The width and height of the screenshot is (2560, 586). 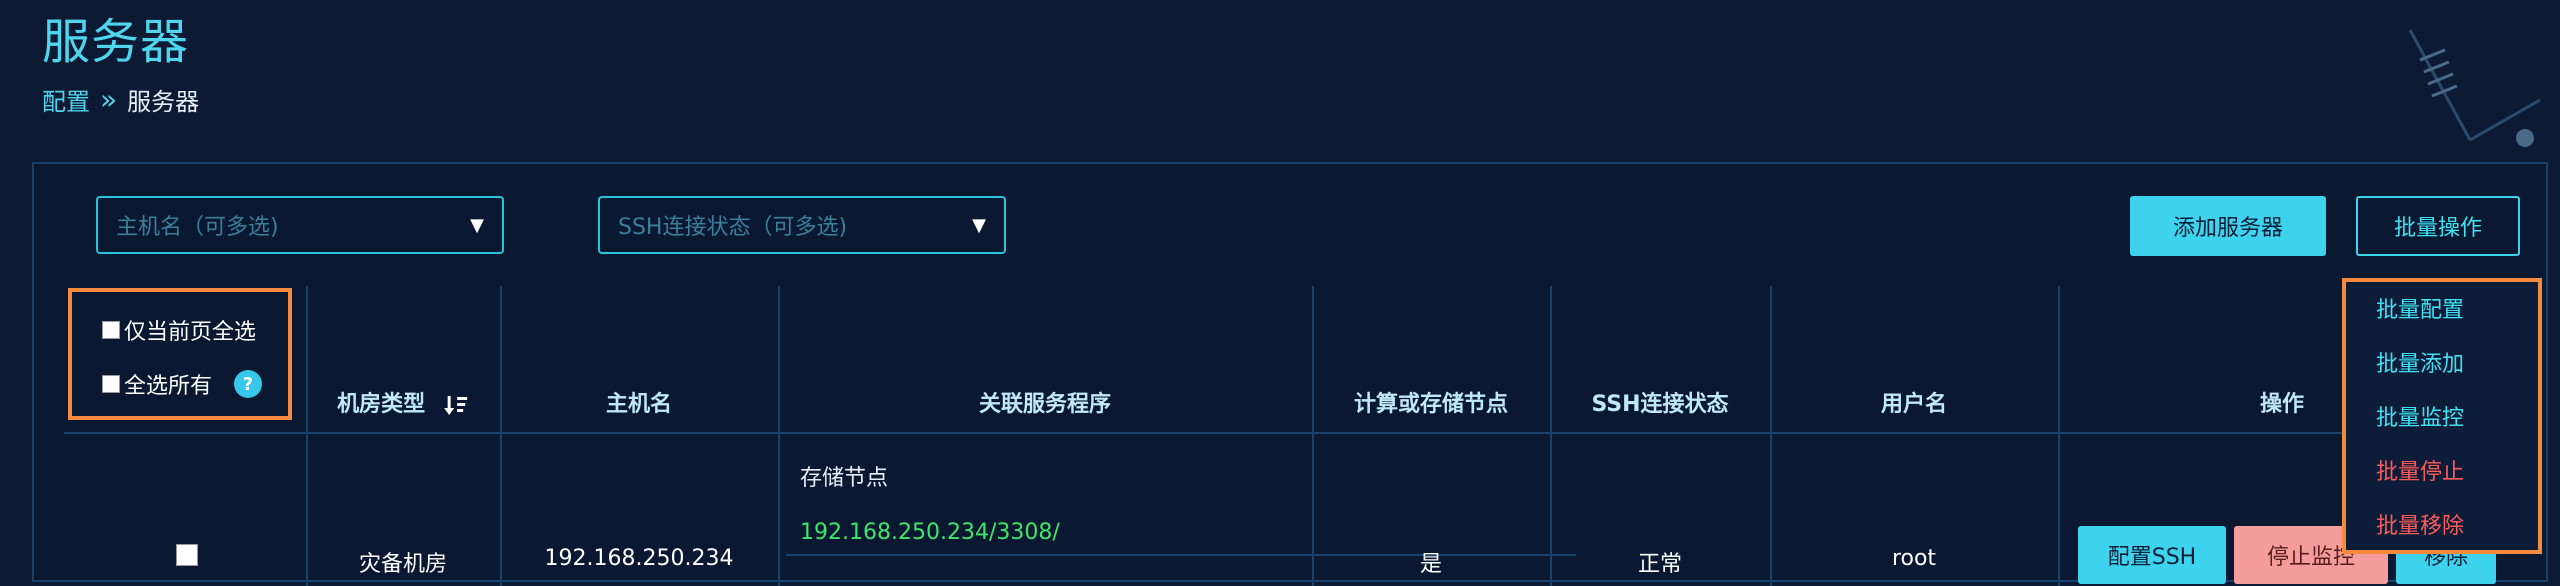 I want to click on cell-room-type: 灾备机房, so click(x=403, y=564).